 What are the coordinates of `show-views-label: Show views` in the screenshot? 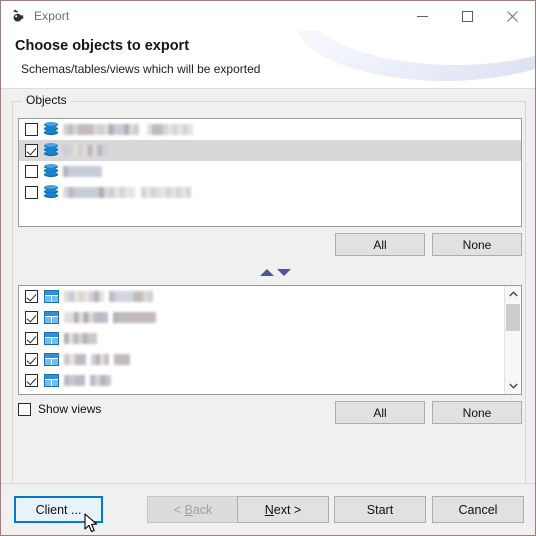 It's located at (70, 409).